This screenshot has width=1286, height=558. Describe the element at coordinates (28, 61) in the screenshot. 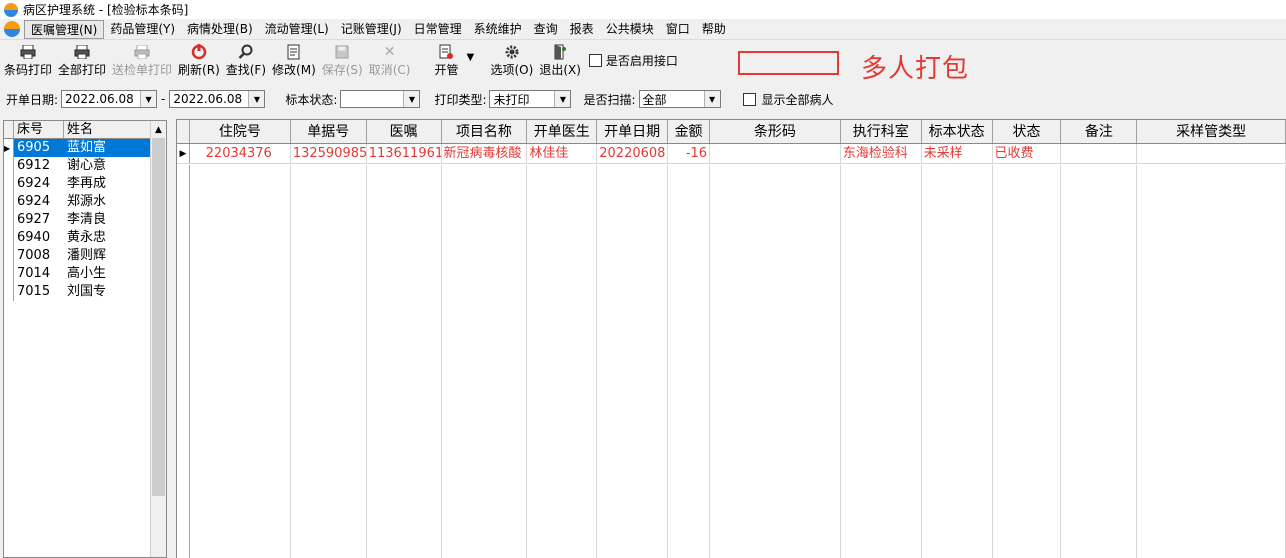

I see `barcode-print-button: 条码打印` at that location.